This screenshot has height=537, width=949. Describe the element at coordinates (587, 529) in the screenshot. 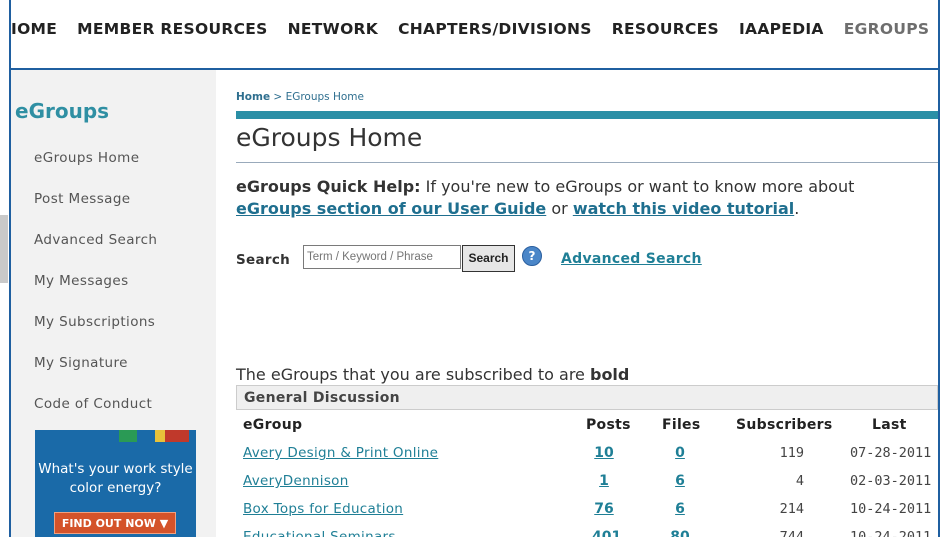

I see `table-row: Educational Seminars 401 80 744 10-24-2011` at that location.